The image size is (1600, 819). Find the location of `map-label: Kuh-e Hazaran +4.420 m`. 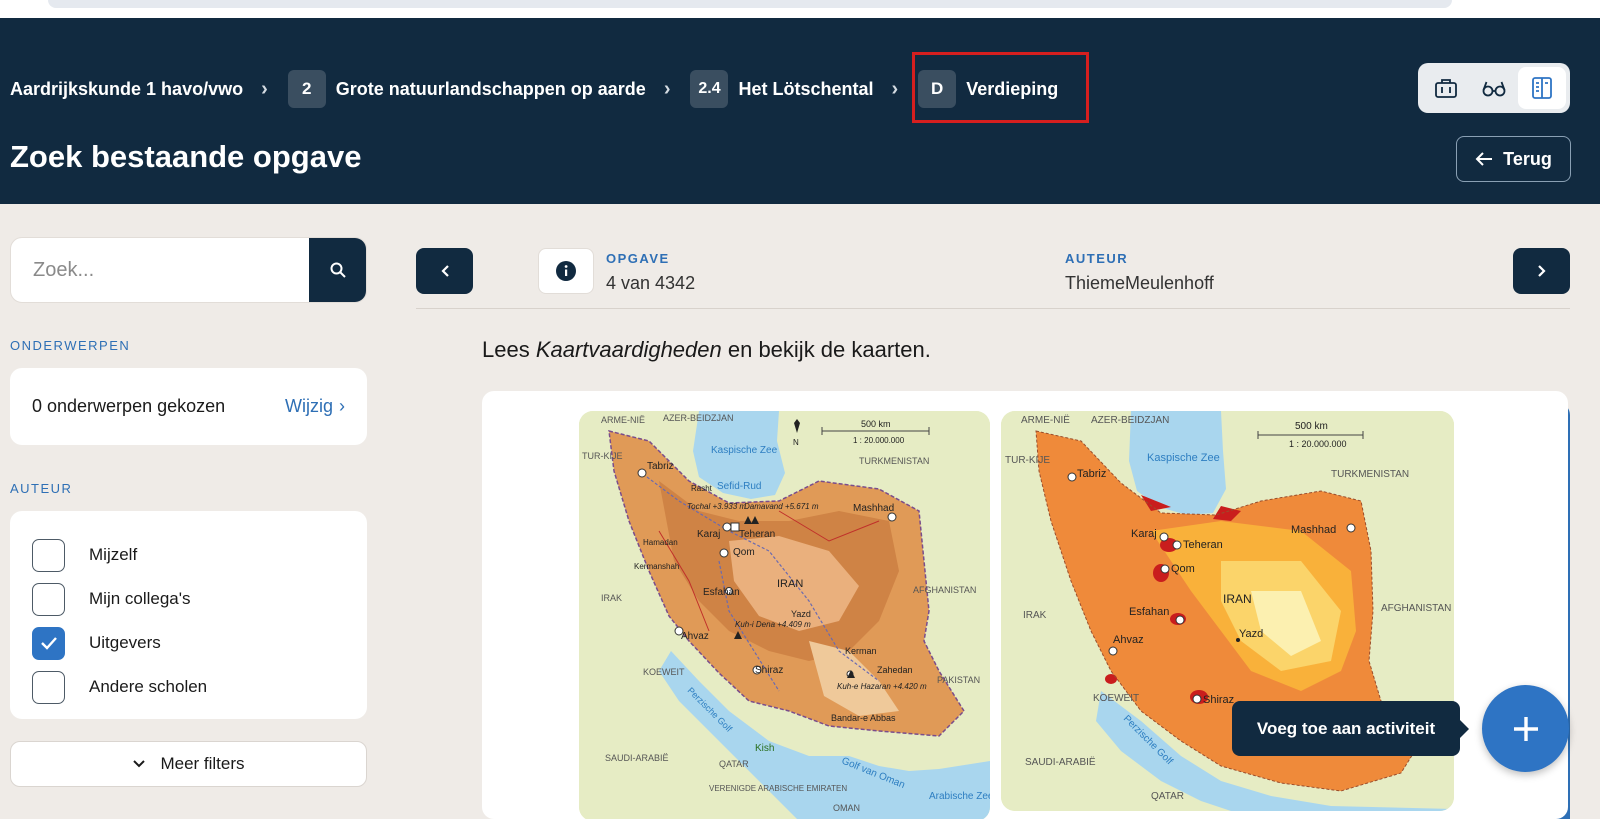

map-label: Kuh-e Hazaran +4.420 m is located at coordinates (882, 686).